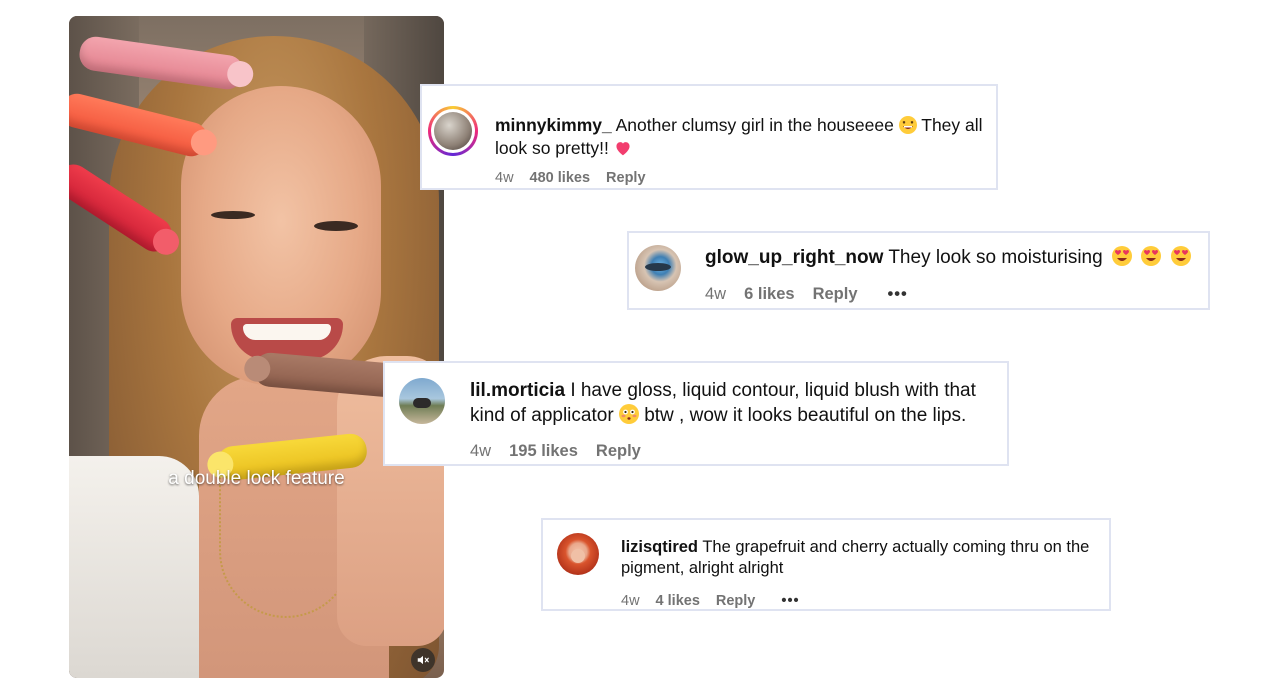 This screenshot has height=695, width=1280. I want to click on muted-speaker-icon, so click(423, 660).